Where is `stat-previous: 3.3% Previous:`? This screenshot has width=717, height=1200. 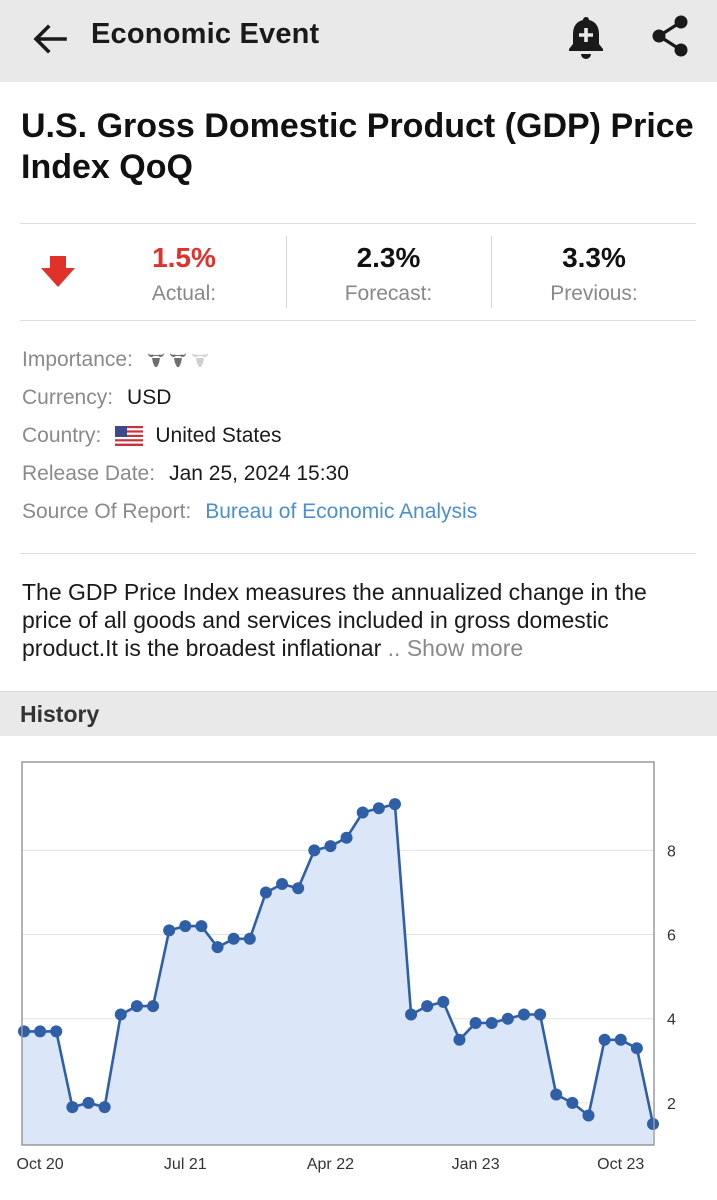
stat-previous: 3.3% Previous: is located at coordinates (594, 272).